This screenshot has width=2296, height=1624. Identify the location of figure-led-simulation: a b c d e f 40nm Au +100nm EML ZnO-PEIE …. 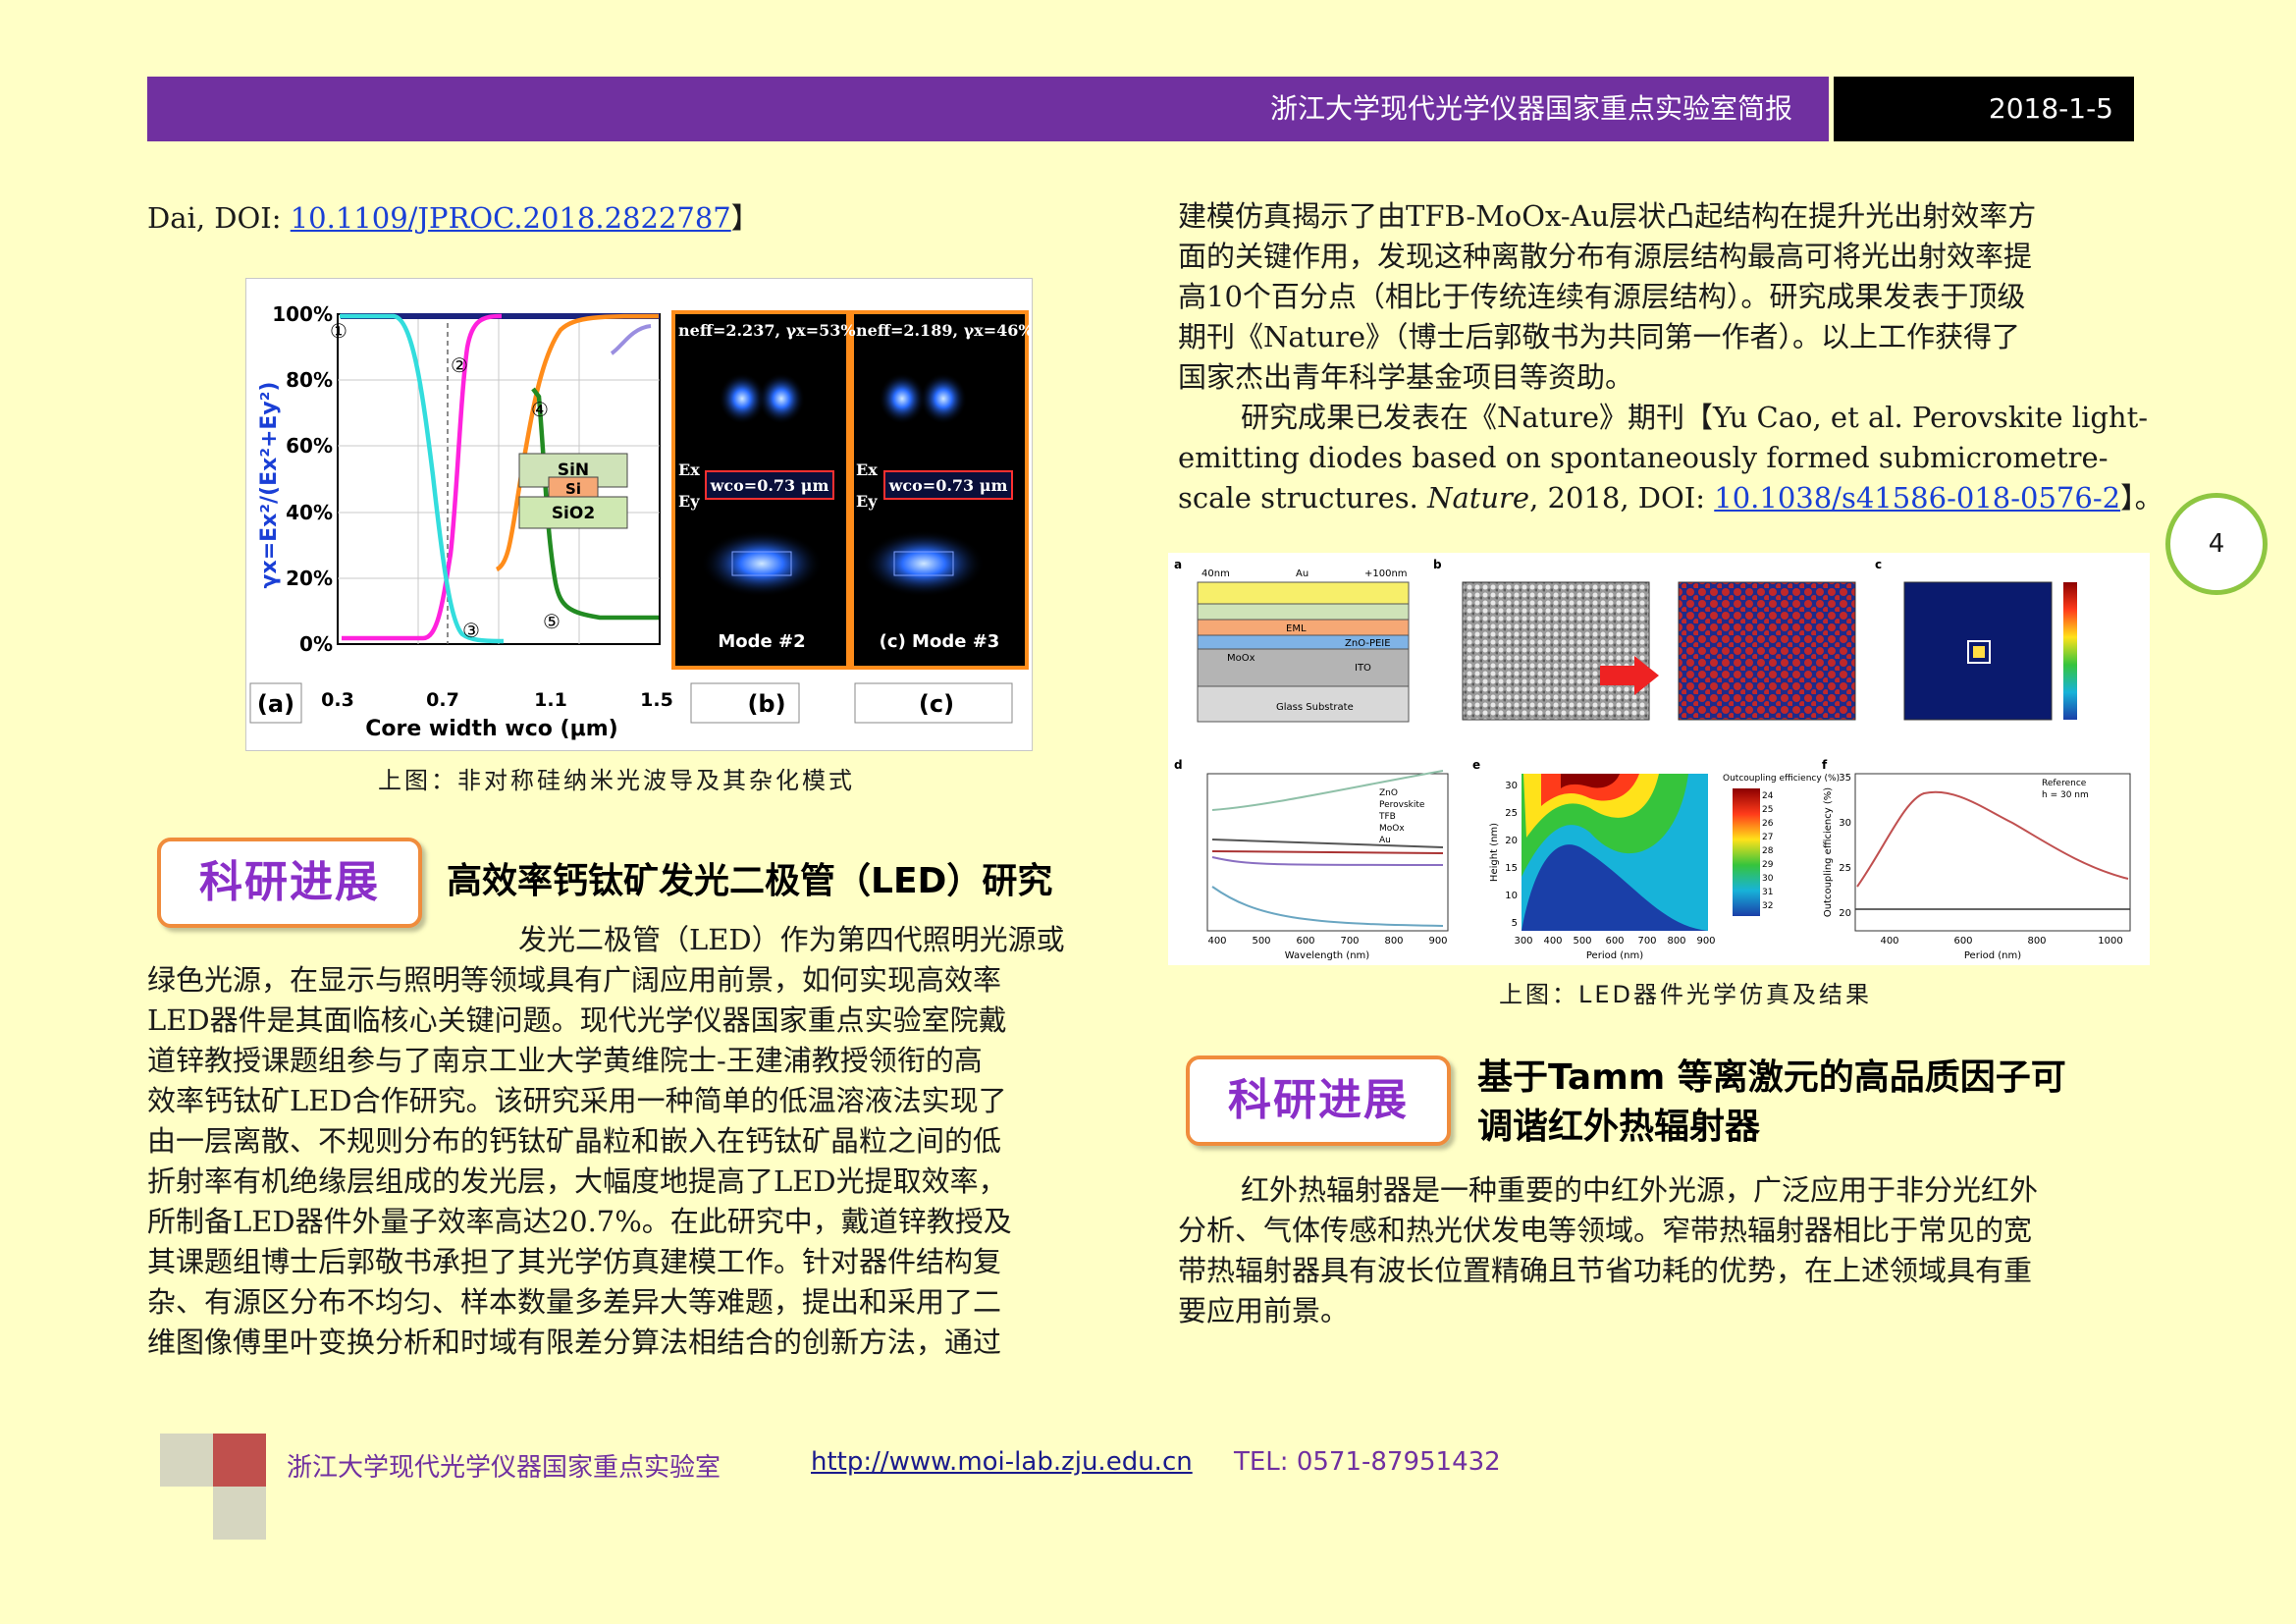
(1659, 759).